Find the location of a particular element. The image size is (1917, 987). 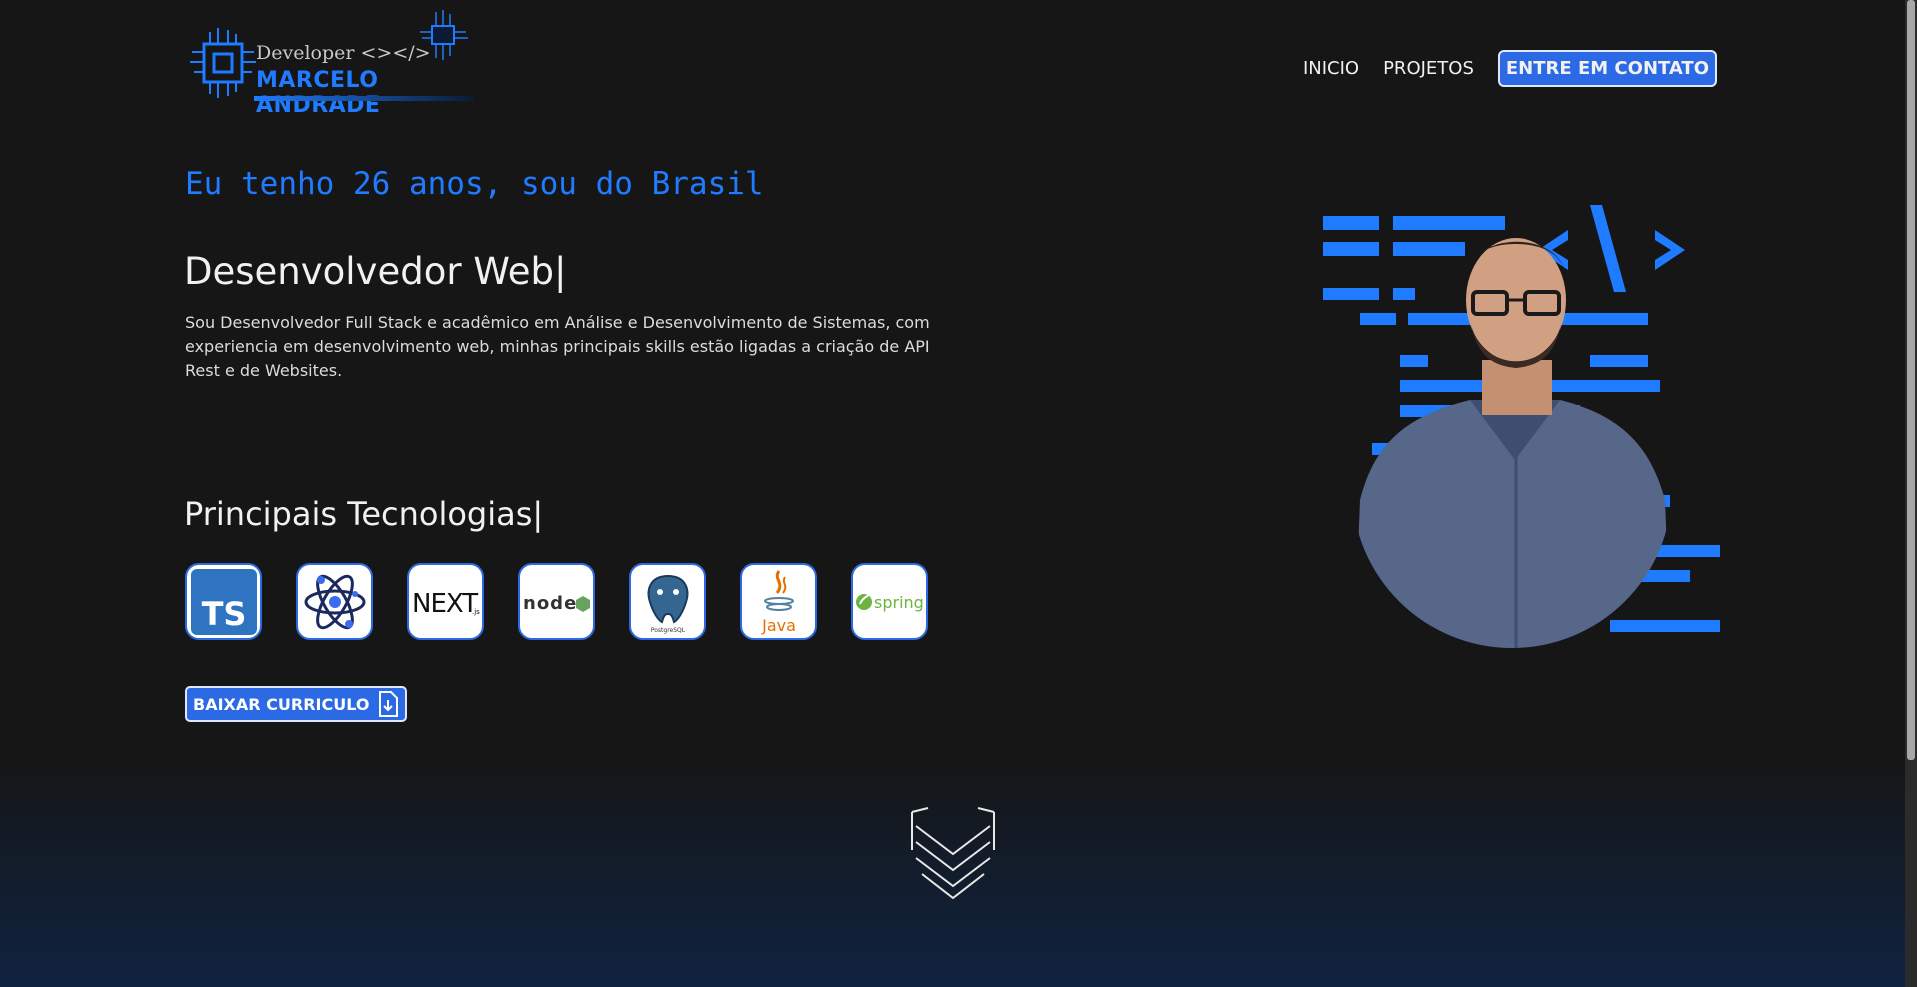

page-scrollbar is located at coordinates (1911, 493).